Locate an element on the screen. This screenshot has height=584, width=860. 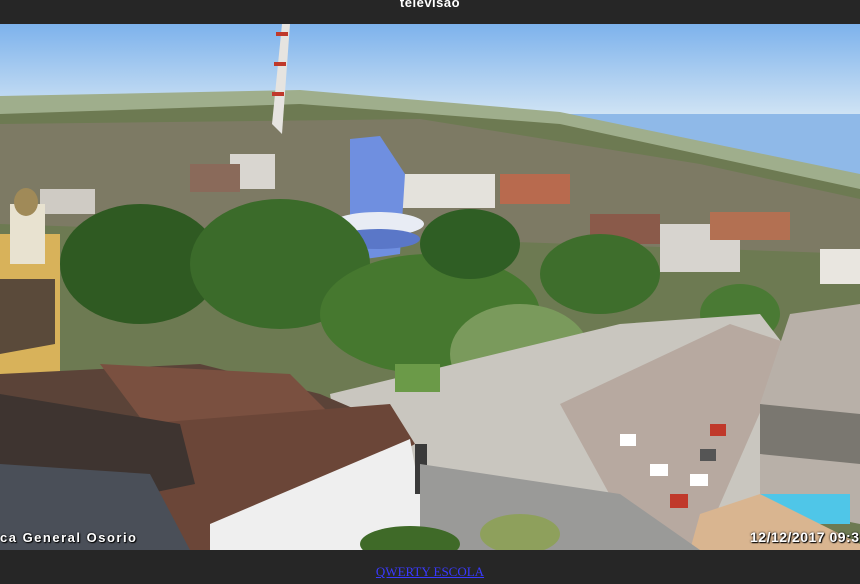
camera-timestamp-overlay: 12/12/2017 09:3 is located at coordinates (805, 537).